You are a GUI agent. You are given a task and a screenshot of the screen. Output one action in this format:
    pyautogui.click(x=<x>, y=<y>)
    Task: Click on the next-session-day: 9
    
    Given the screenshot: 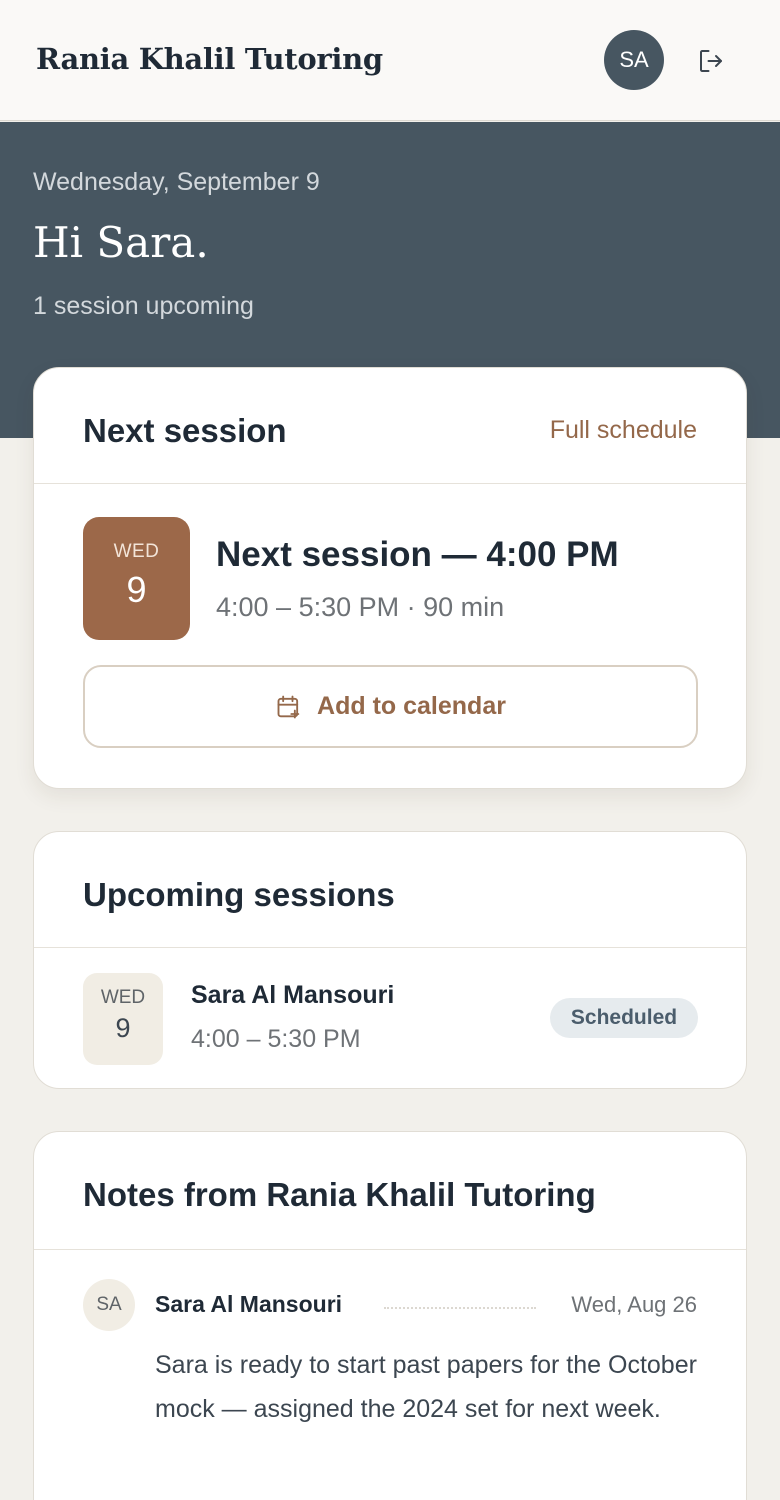 What is the action you would take?
    pyautogui.click(x=136, y=589)
    